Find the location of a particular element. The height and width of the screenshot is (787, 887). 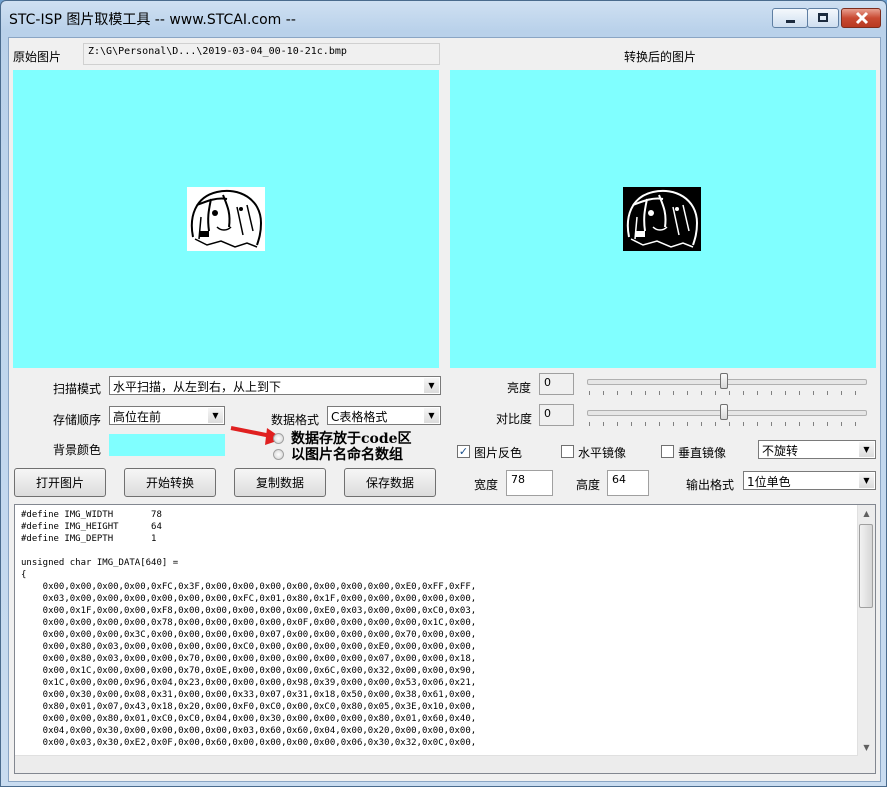

minimize-icon is located at coordinates (790, 21).